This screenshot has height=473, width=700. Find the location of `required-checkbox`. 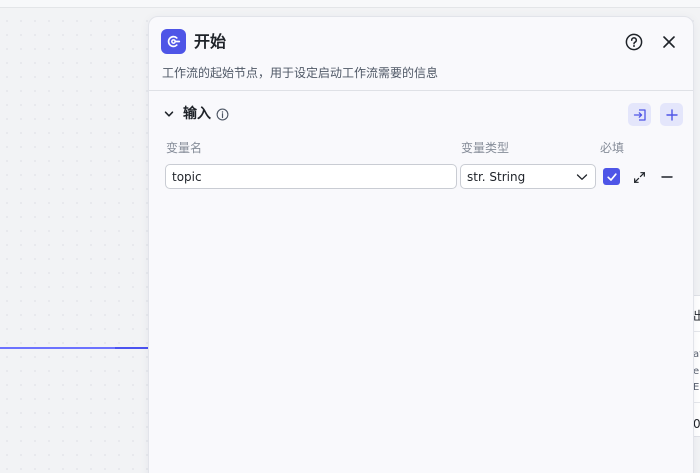

required-checkbox is located at coordinates (611, 176).